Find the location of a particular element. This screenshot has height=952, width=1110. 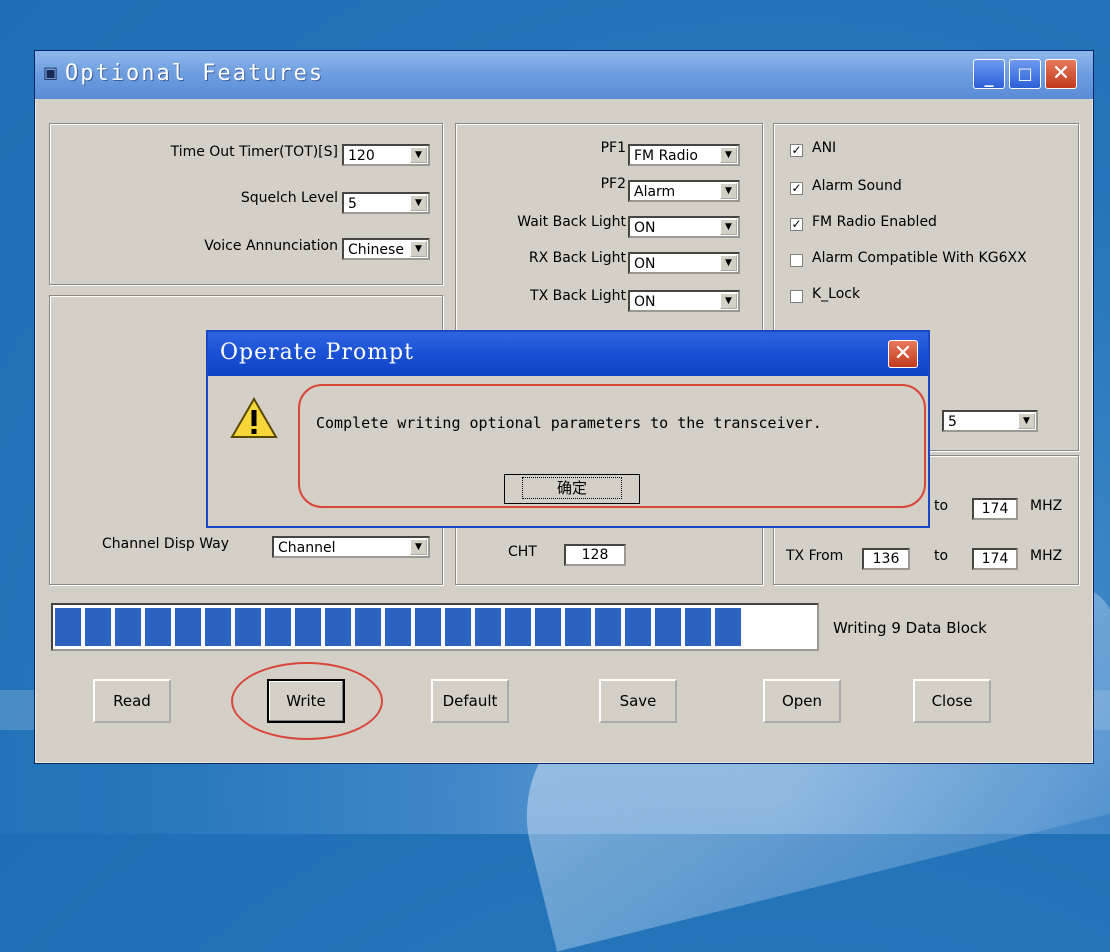

fm-radio-enabled-label: FM Radio Enabled is located at coordinates (874, 222).